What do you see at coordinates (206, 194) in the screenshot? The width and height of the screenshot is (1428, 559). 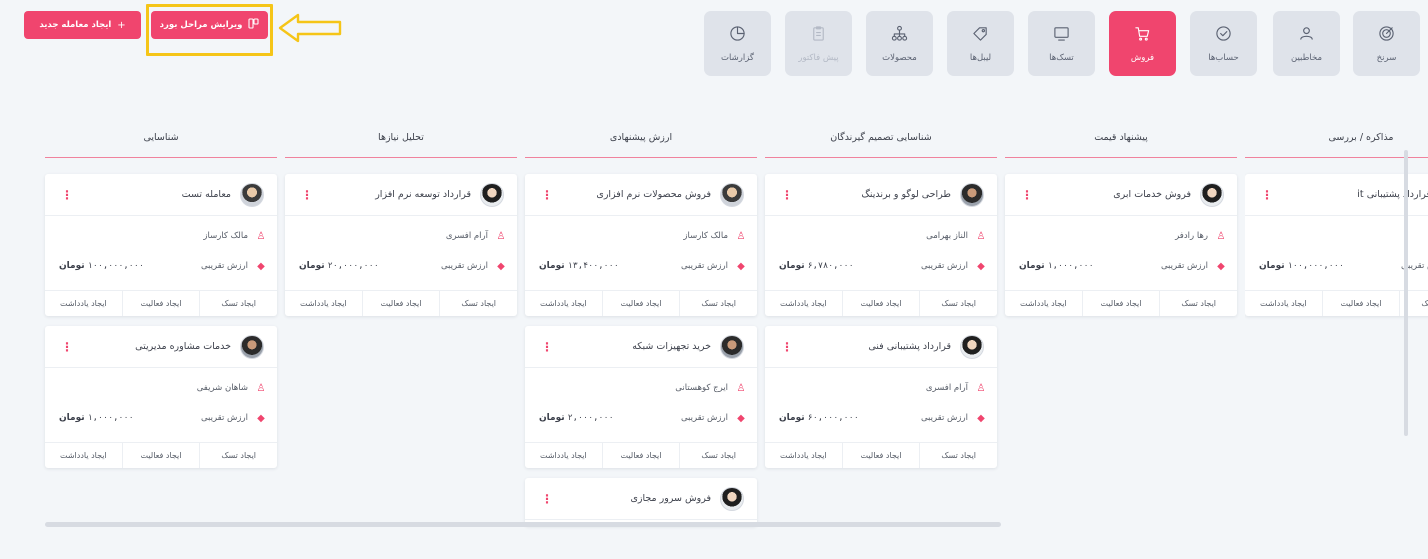 I see `deal-title: معامله تست` at bounding box center [206, 194].